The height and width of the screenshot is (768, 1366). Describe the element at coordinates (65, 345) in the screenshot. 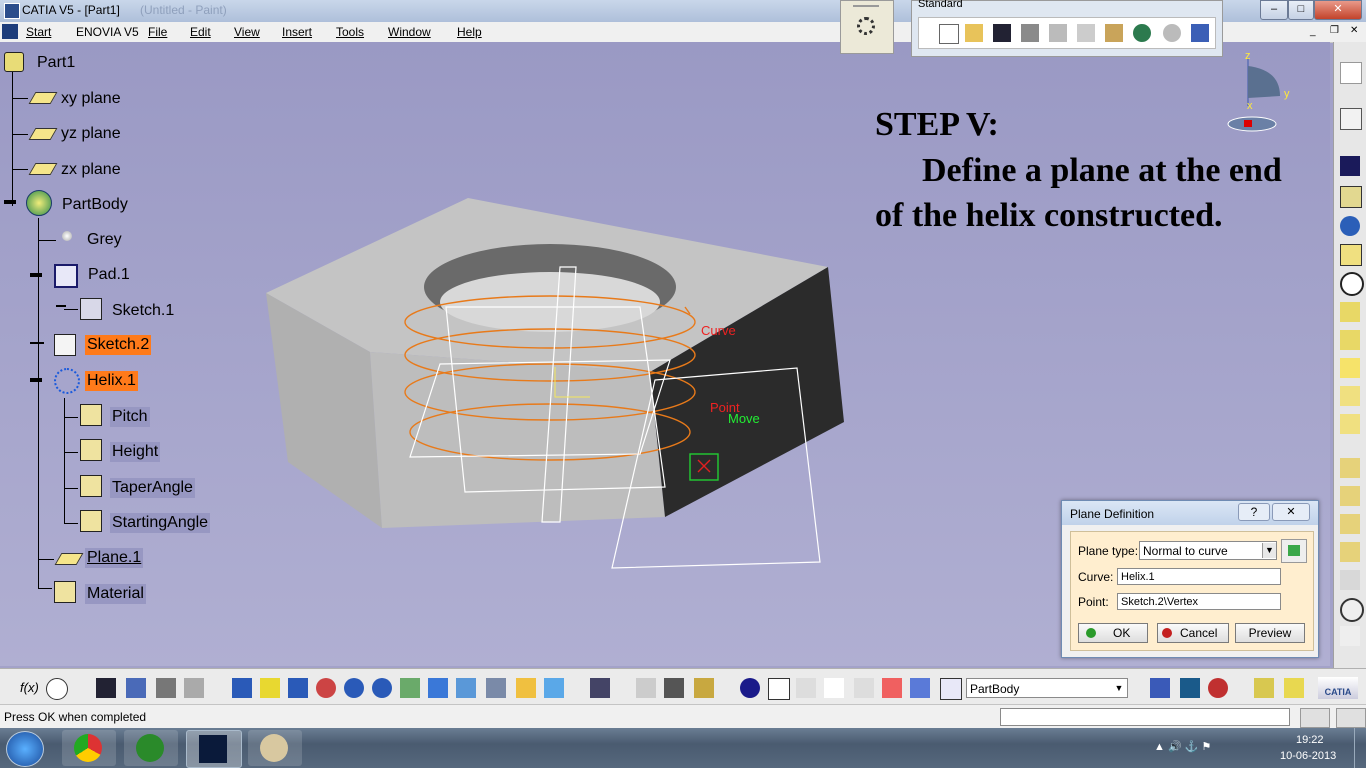

I see `sketch-icon` at that location.